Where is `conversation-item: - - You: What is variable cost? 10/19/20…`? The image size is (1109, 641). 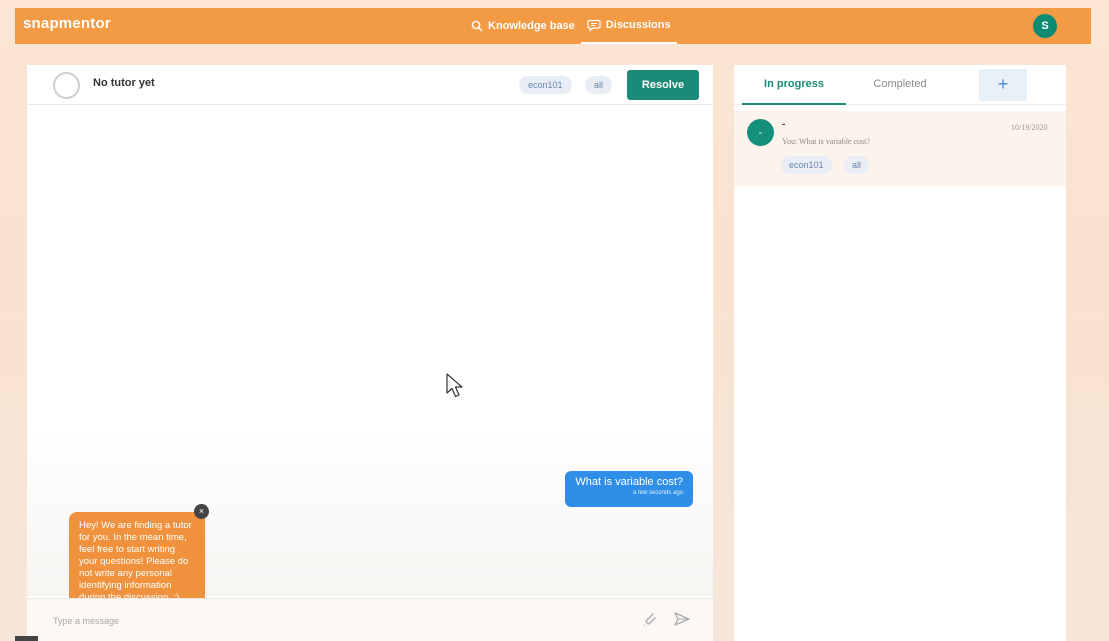
conversation-item: - - You: What is variable cost? 10/19/20… is located at coordinates (900, 148).